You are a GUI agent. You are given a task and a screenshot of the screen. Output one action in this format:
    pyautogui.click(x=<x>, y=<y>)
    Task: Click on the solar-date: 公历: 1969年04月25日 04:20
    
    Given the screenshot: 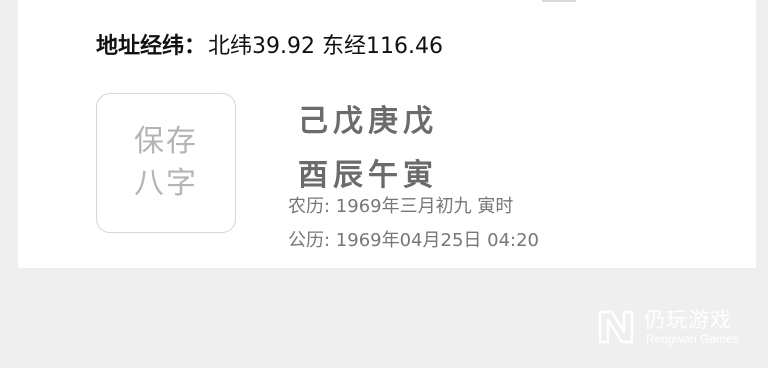 What is the action you would take?
    pyautogui.click(x=413, y=240)
    